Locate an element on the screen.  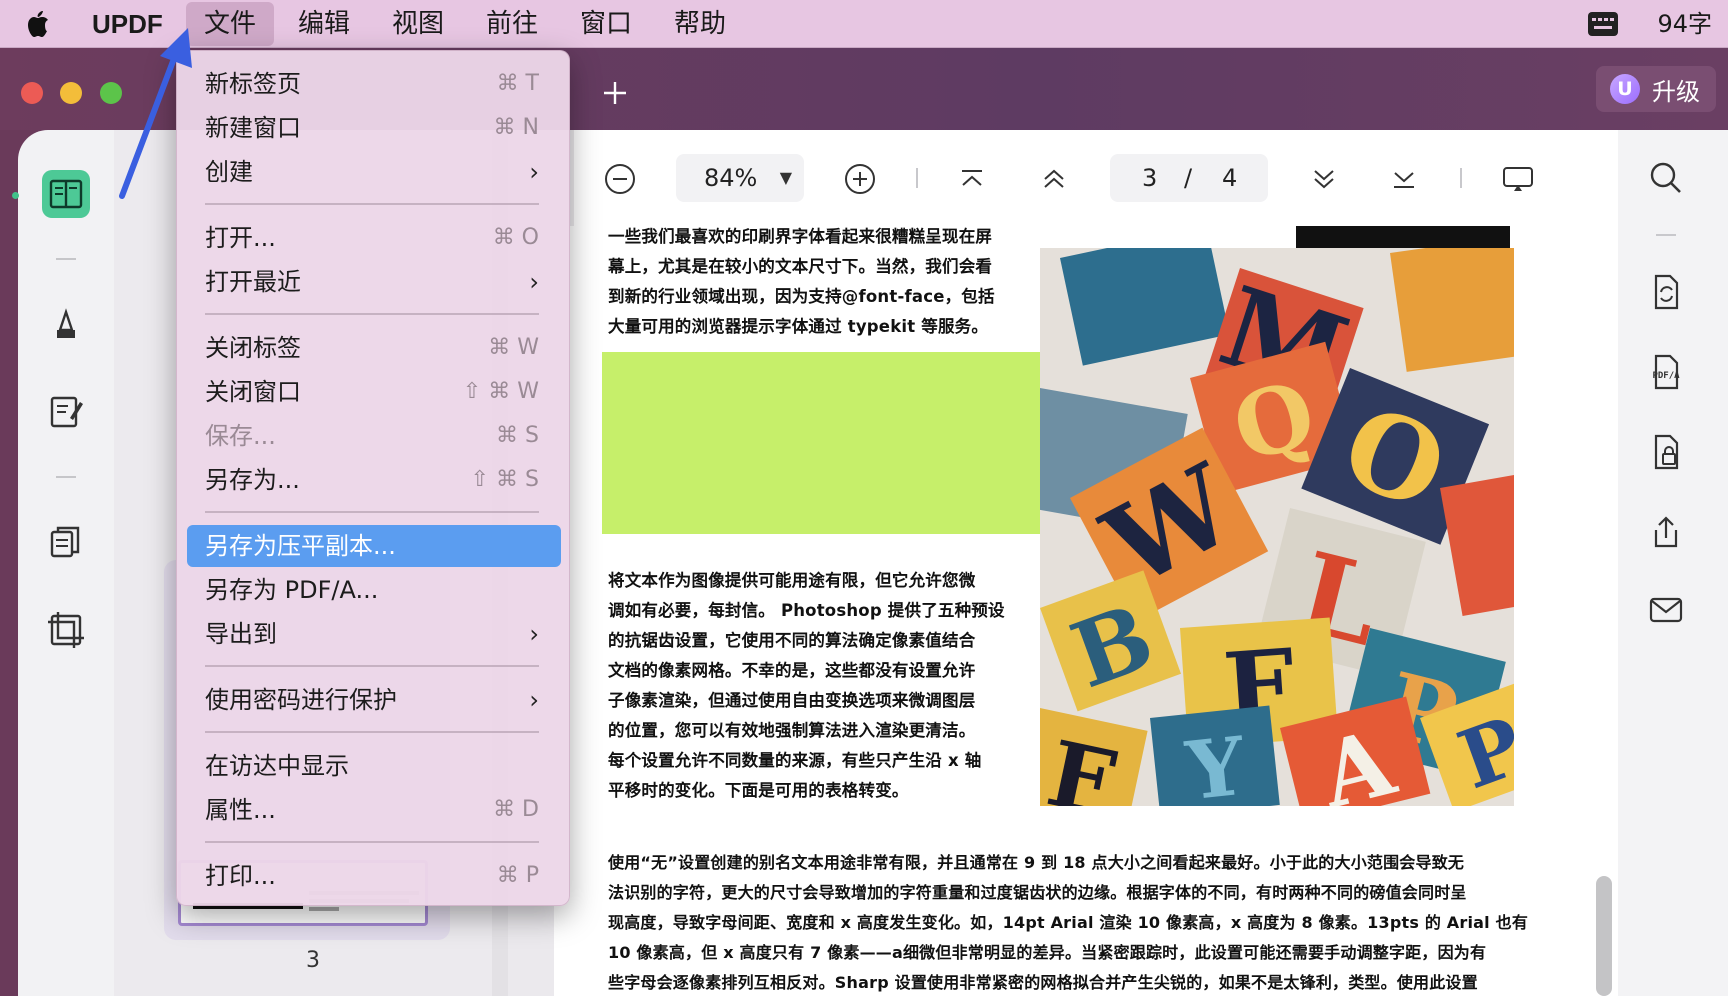
first-page-button is located at coordinates (972, 179).